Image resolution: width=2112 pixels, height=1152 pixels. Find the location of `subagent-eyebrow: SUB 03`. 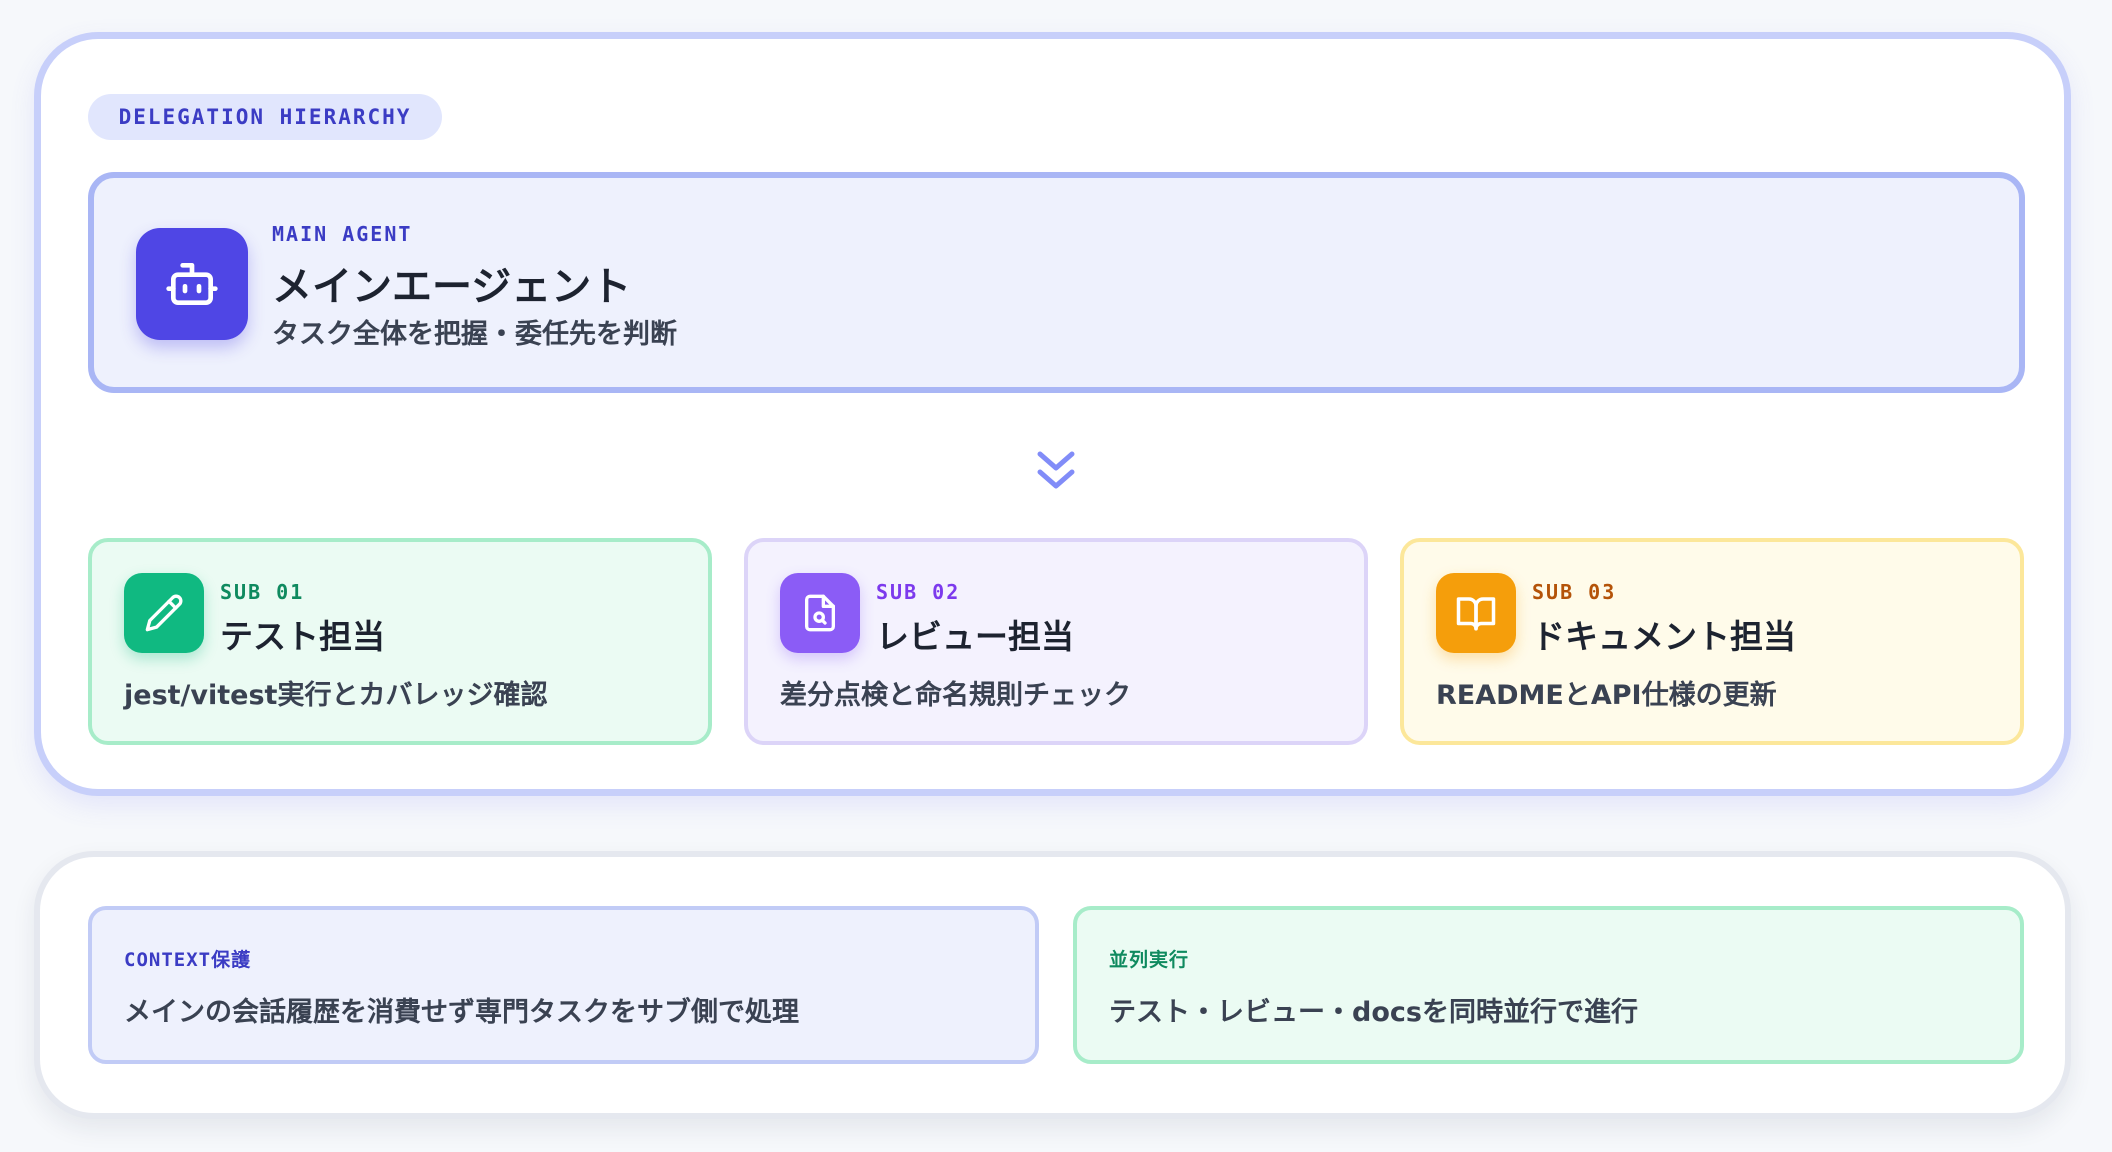

subagent-eyebrow: SUB 03 is located at coordinates (1574, 592).